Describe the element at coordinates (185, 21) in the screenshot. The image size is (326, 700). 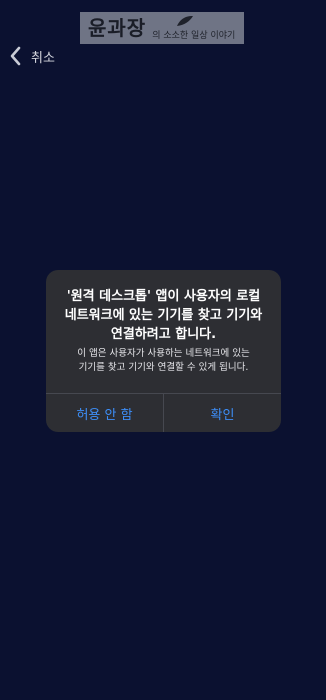
I see `leaf-icon` at that location.